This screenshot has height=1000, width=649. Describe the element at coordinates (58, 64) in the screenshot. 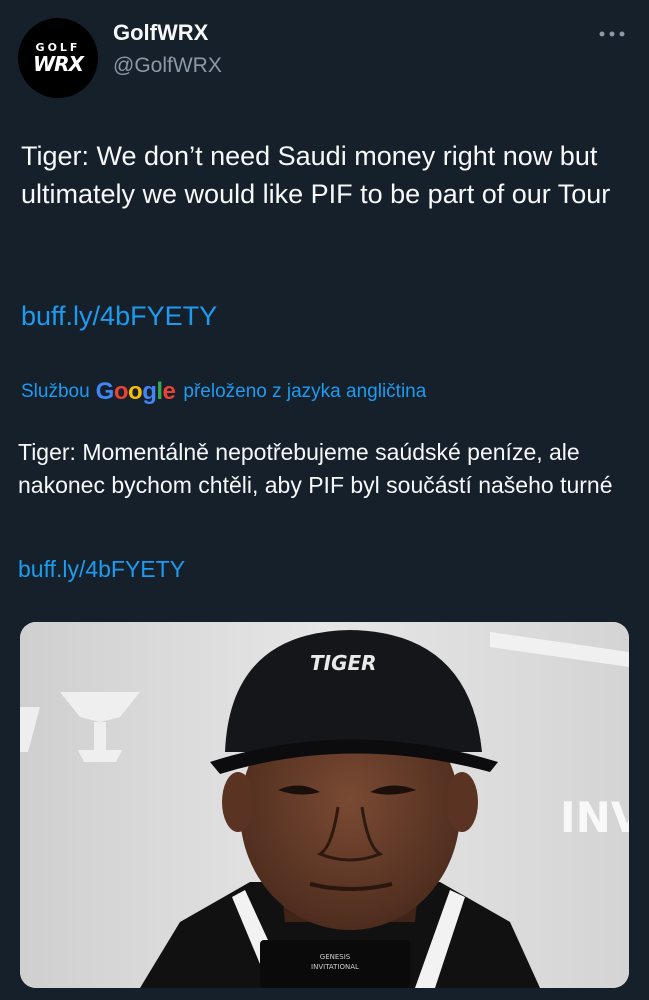

I see `avatar-logo-bottom: WRX` at that location.